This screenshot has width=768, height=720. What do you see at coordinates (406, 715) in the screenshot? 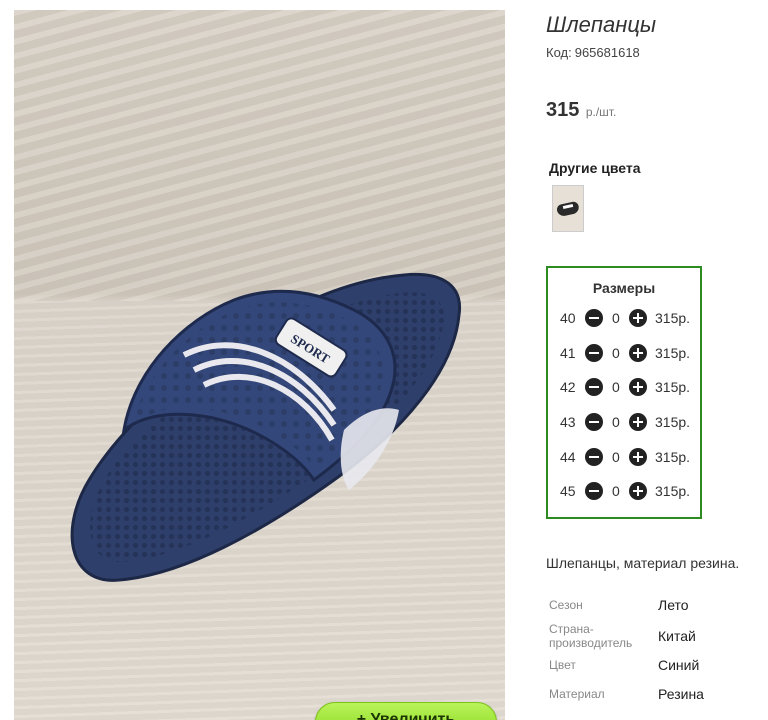
I see `zoom-button-label: + Увеличить` at bounding box center [406, 715].